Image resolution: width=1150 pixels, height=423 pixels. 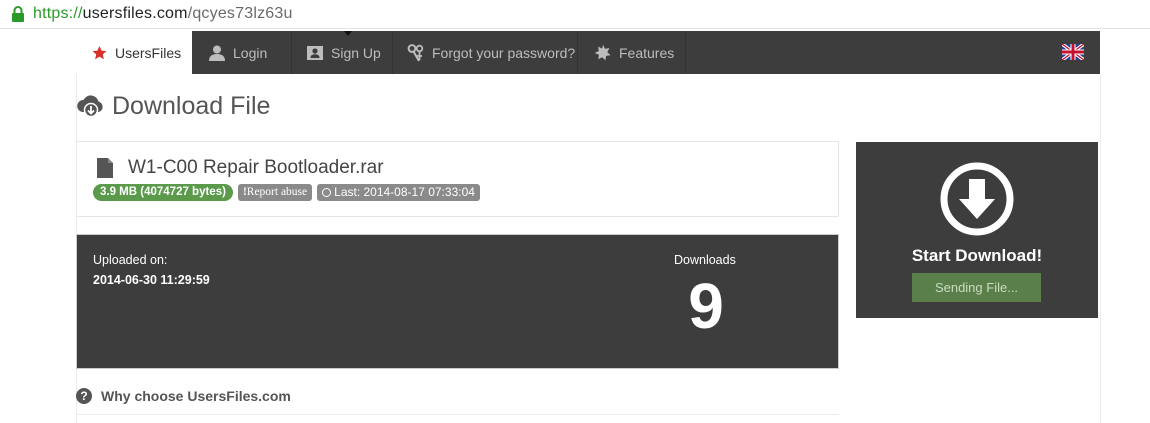 What do you see at coordinates (315, 52) in the screenshot?
I see `id-card-icon` at bounding box center [315, 52].